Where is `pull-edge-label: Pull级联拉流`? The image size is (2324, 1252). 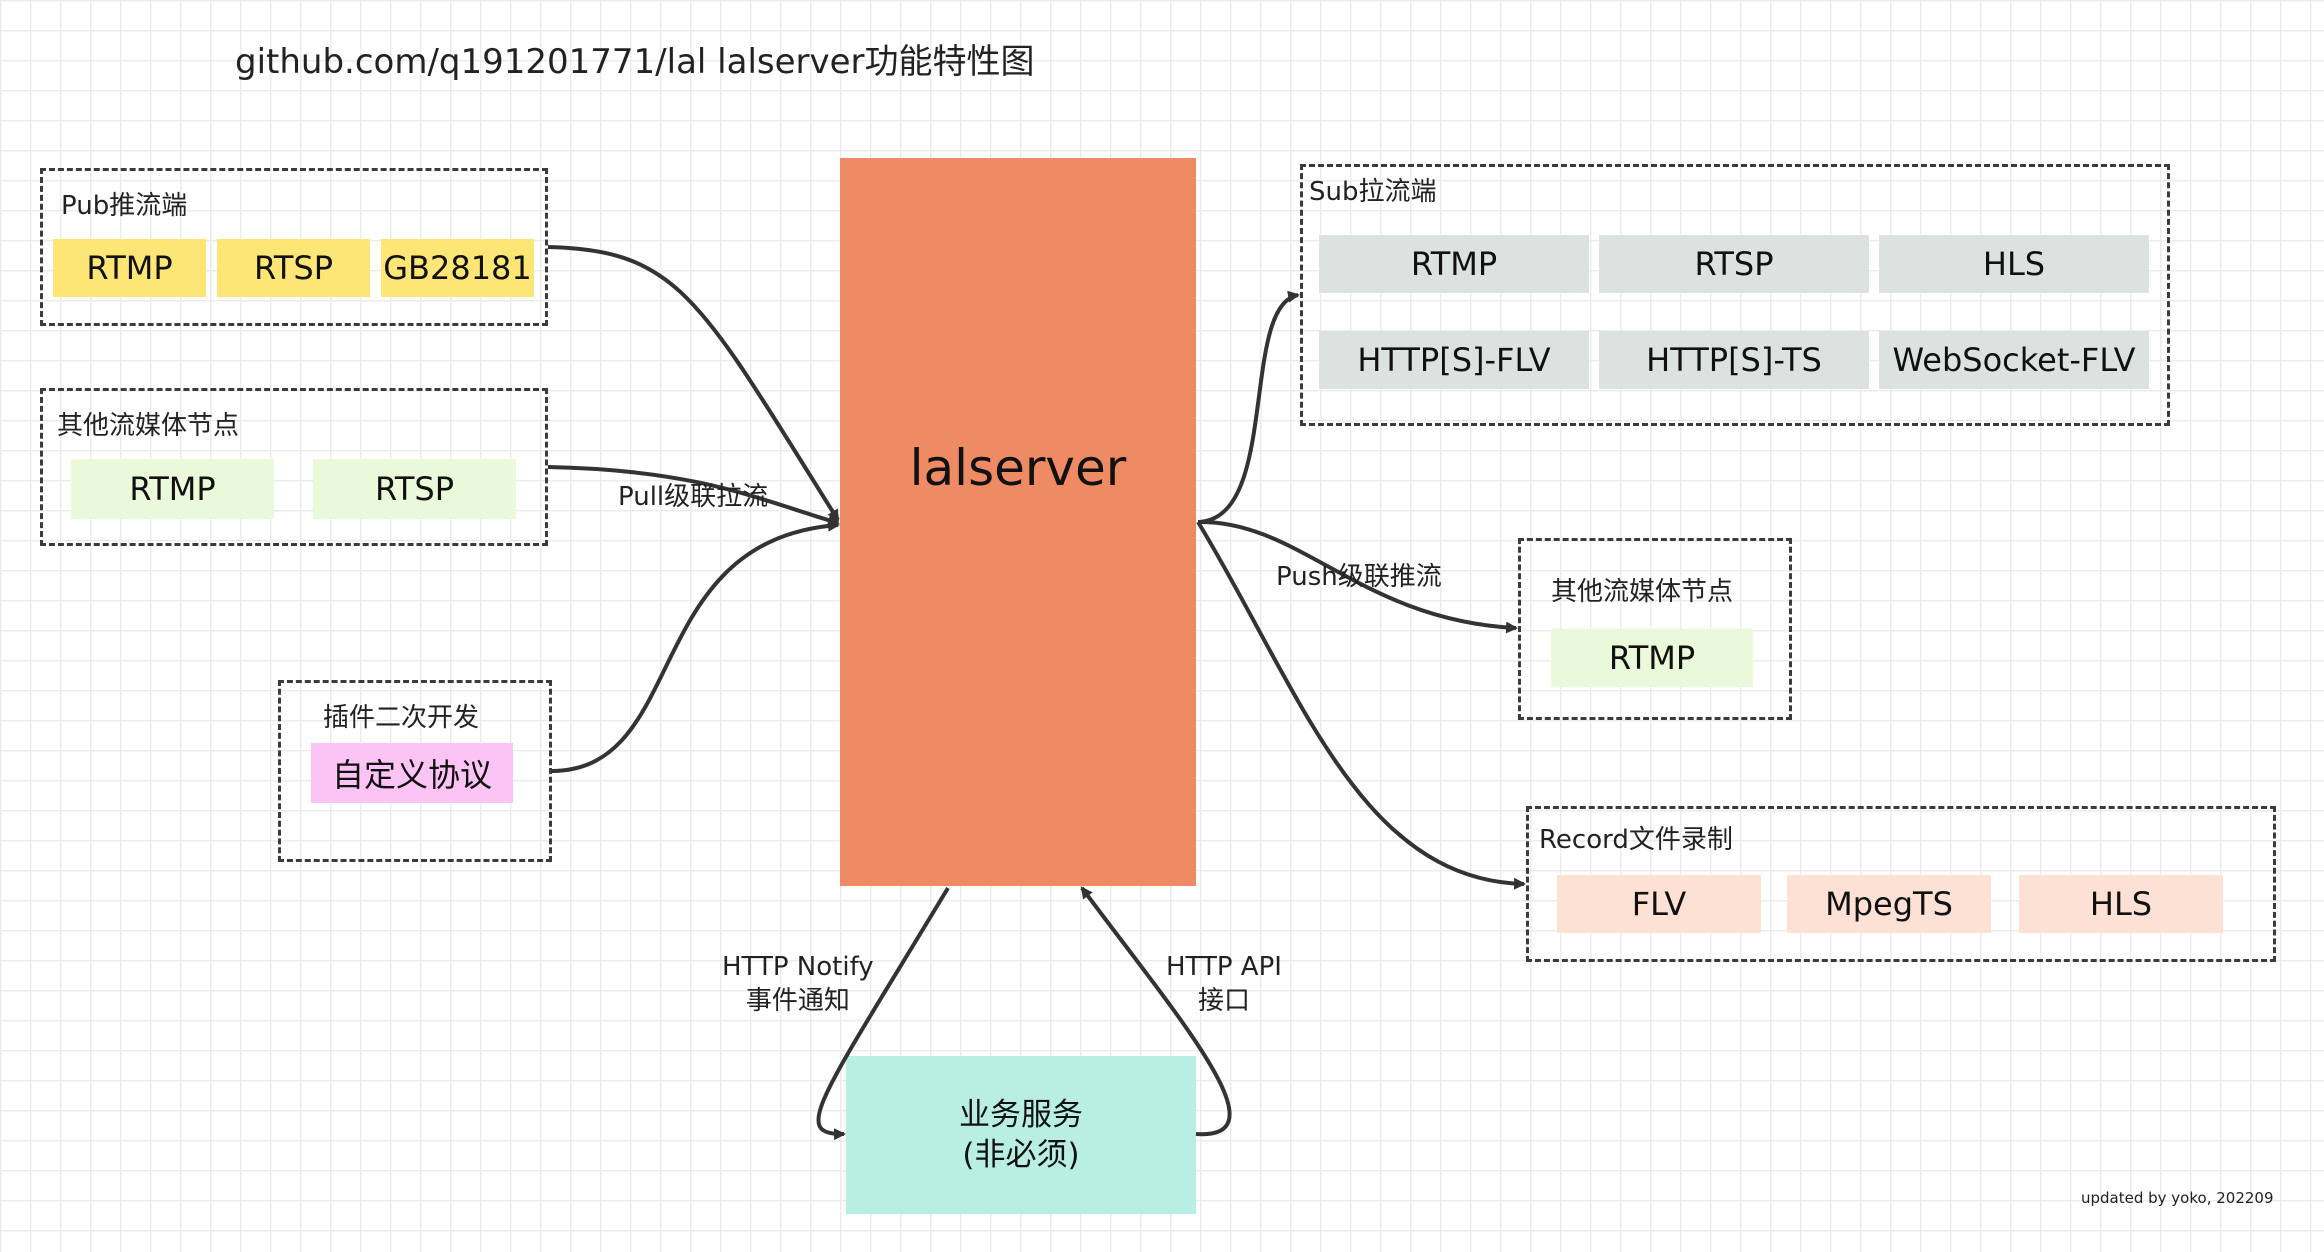
pull-edge-label: Pull级联拉流 is located at coordinates (693, 497).